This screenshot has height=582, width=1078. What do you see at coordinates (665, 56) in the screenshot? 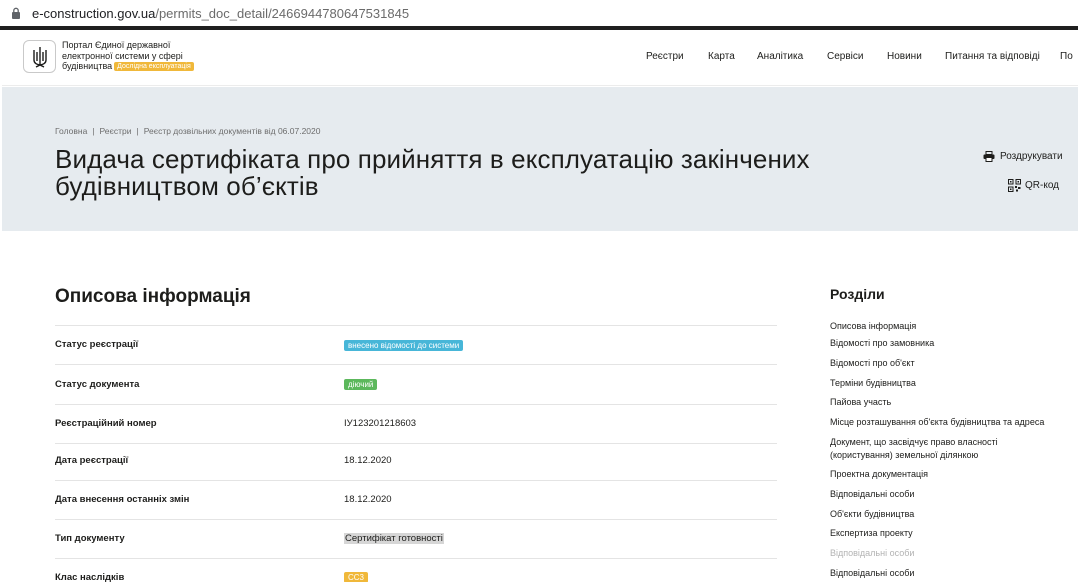
I see `nav-registries: Реєстри` at bounding box center [665, 56].